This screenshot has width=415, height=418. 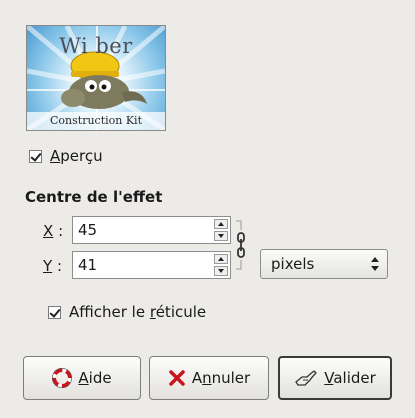 I want to click on help-rest: ide, so click(x=100, y=378).